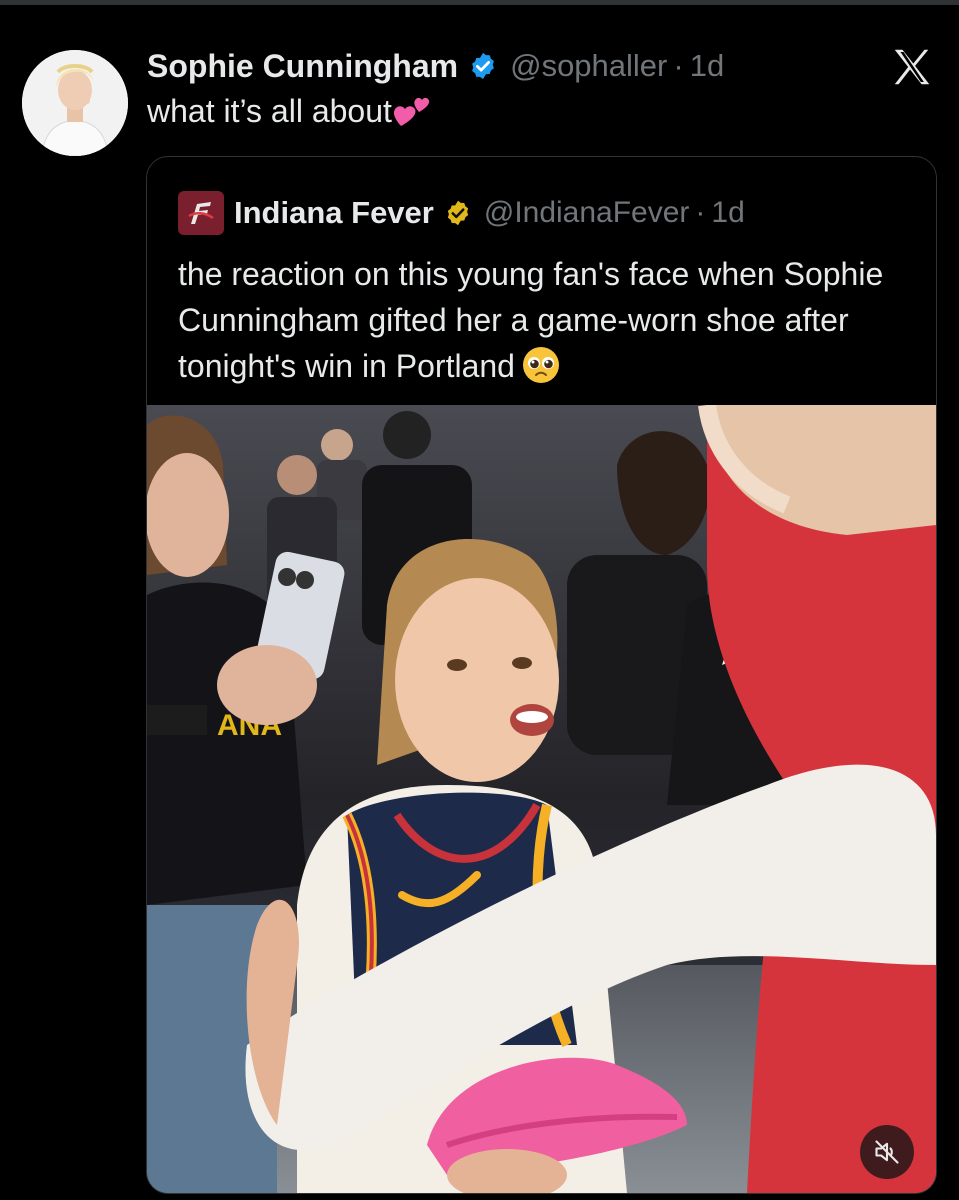  What do you see at coordinates (912, 67) in the screenshot?
I see `x-logo-icon` at bounding box center [912, 67].